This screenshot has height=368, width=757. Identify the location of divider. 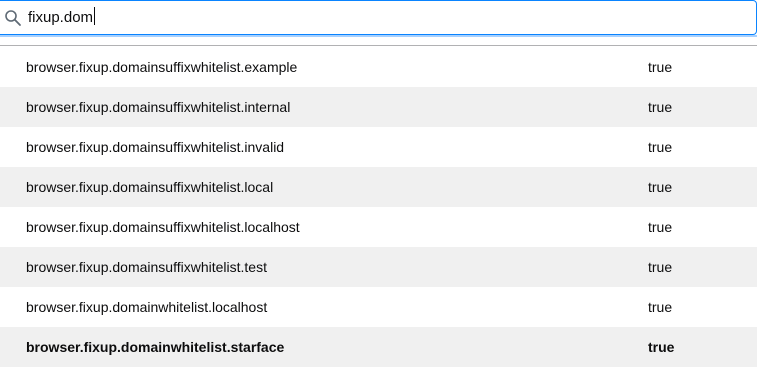
(378, 45).